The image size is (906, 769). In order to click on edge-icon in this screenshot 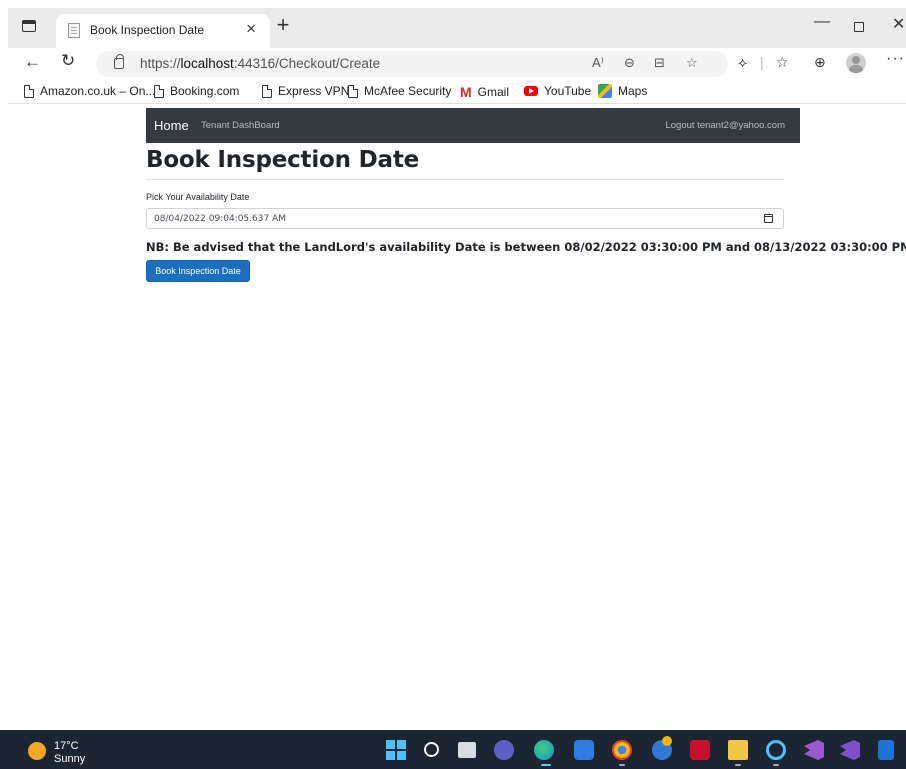, I will do `click(544, 750)`.